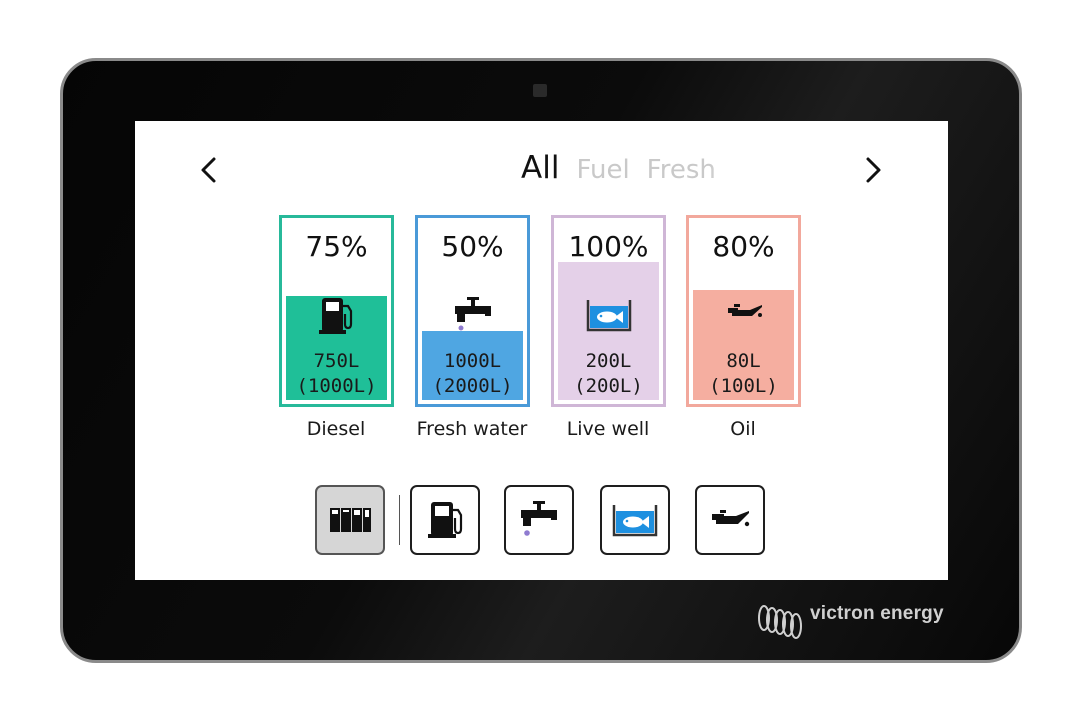 Image resolution: width=1082 pixels, height=721 pixels. Describe the element at coordinates (472, 246) in the screenshot. I see `tank-percent: 50%` at that location.